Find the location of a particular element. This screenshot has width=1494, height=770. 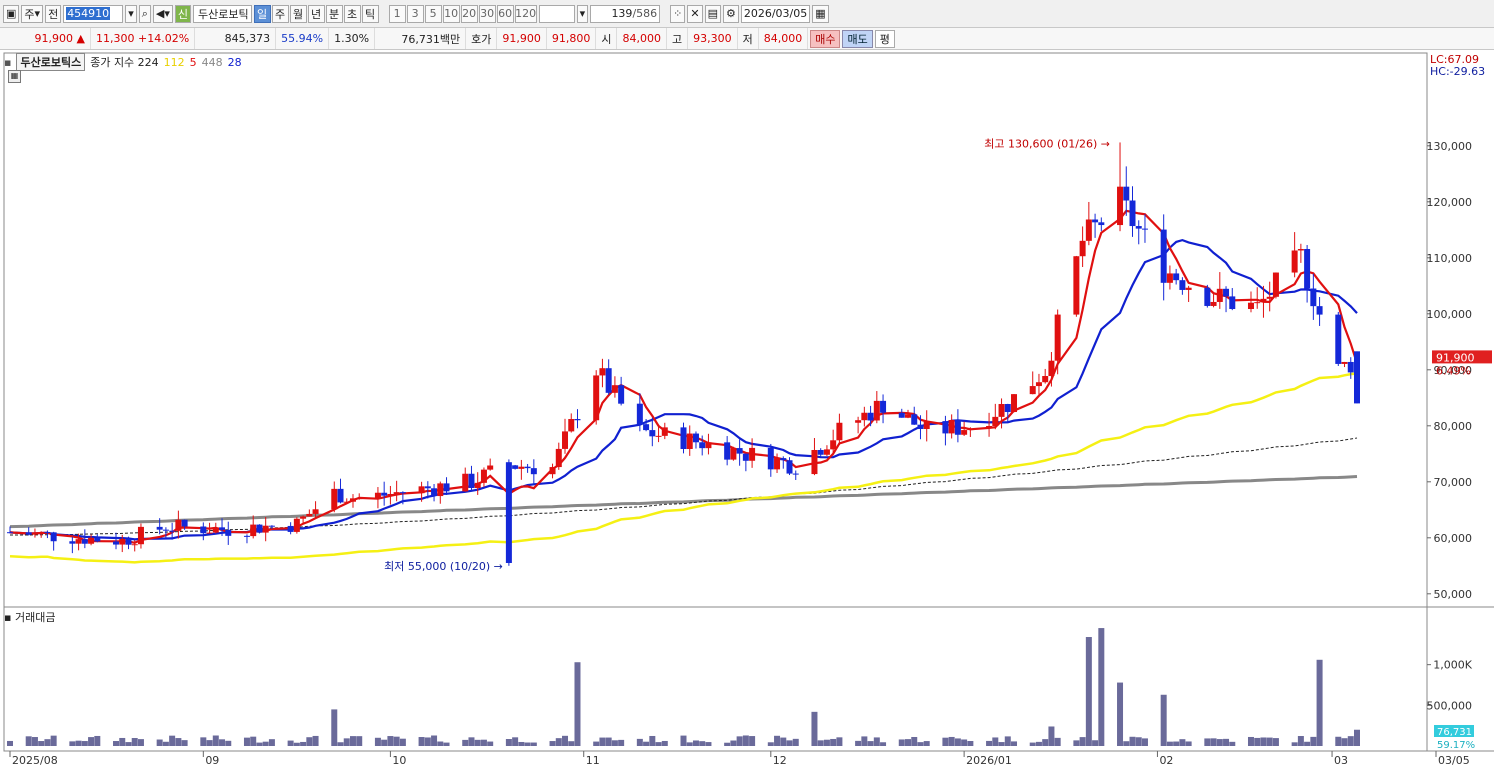

period-tab-4: 분 is located at coordinates (334, 13).